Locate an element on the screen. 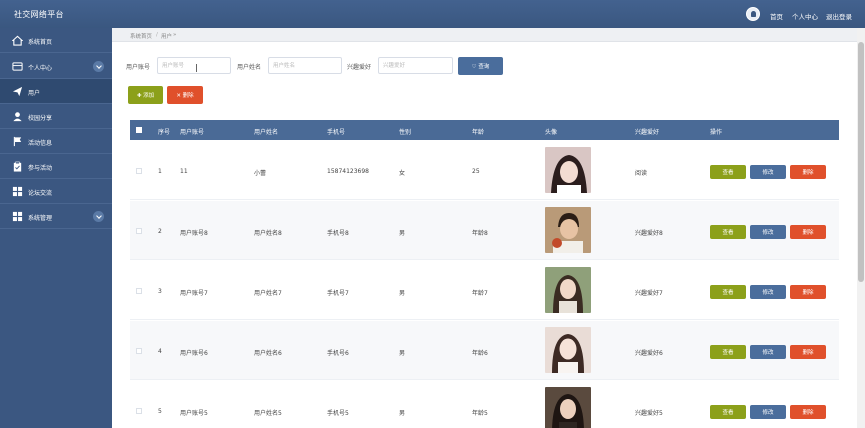 This screenshot has width=865, height=428. user-icon is located at coordinates (17, 117).